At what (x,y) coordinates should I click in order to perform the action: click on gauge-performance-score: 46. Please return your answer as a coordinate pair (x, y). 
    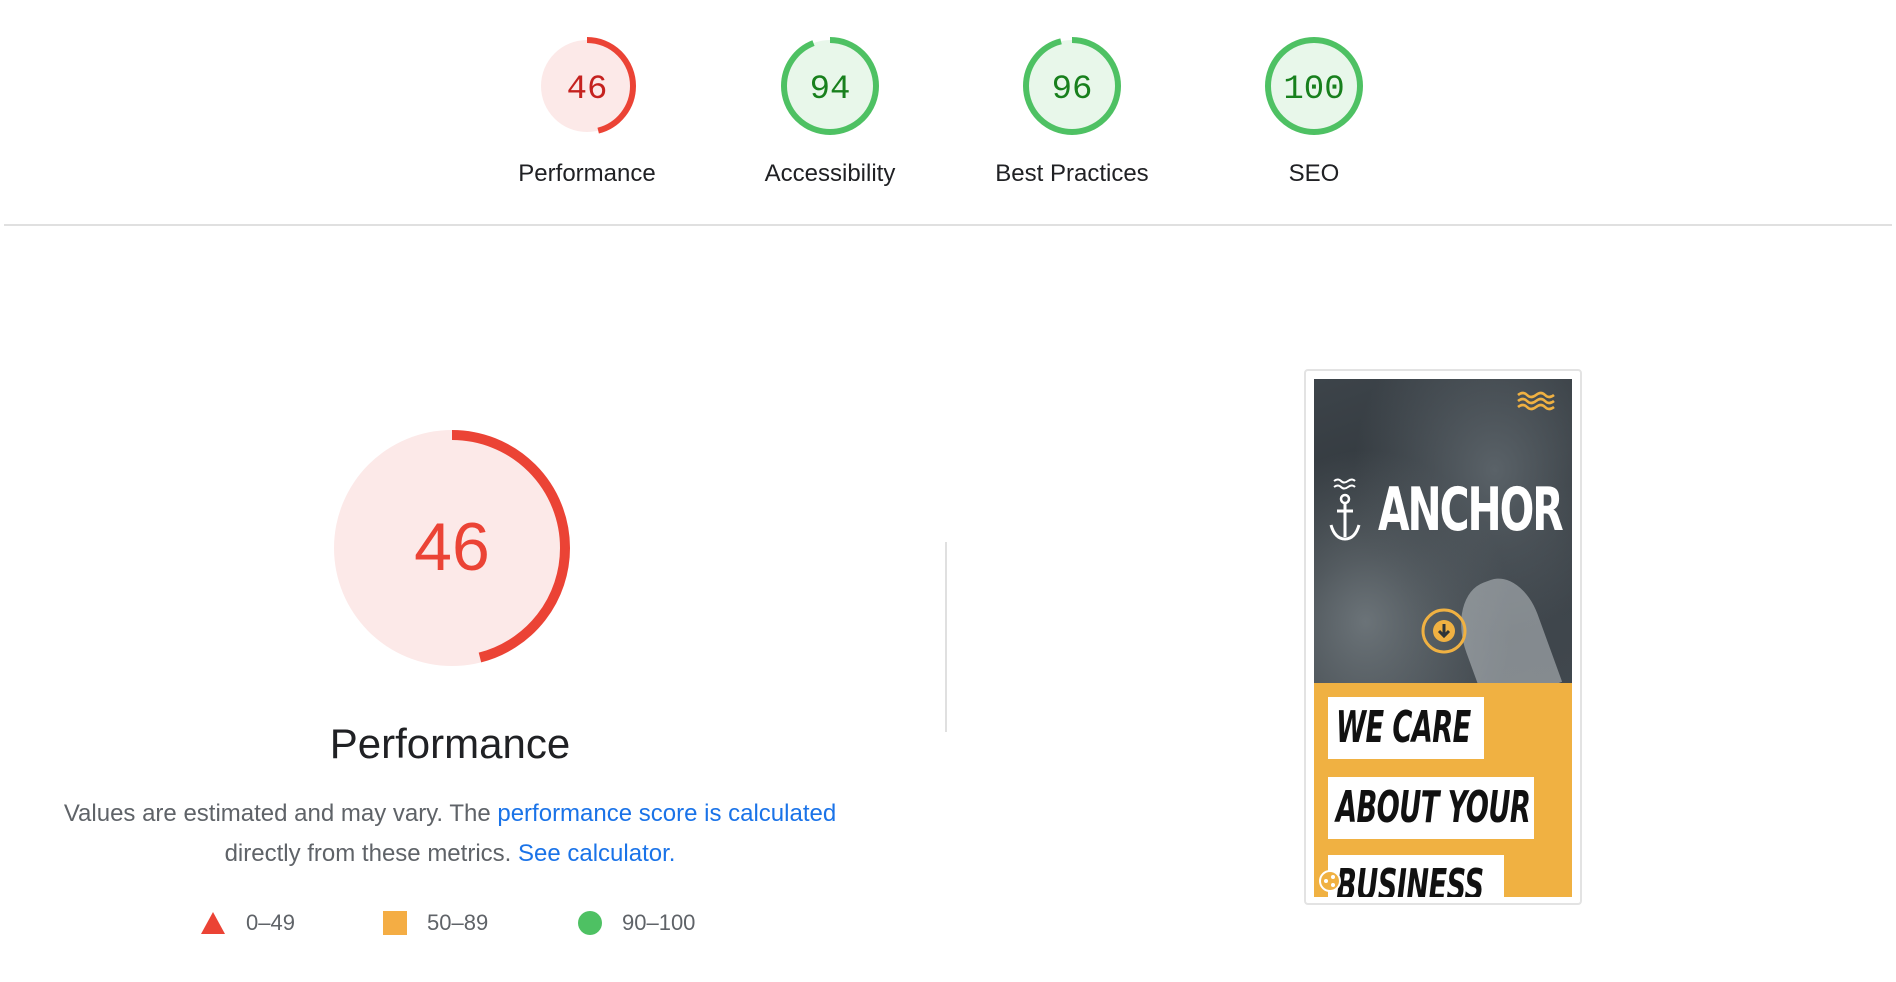
    Looking at the image, I should click on (587, 90).